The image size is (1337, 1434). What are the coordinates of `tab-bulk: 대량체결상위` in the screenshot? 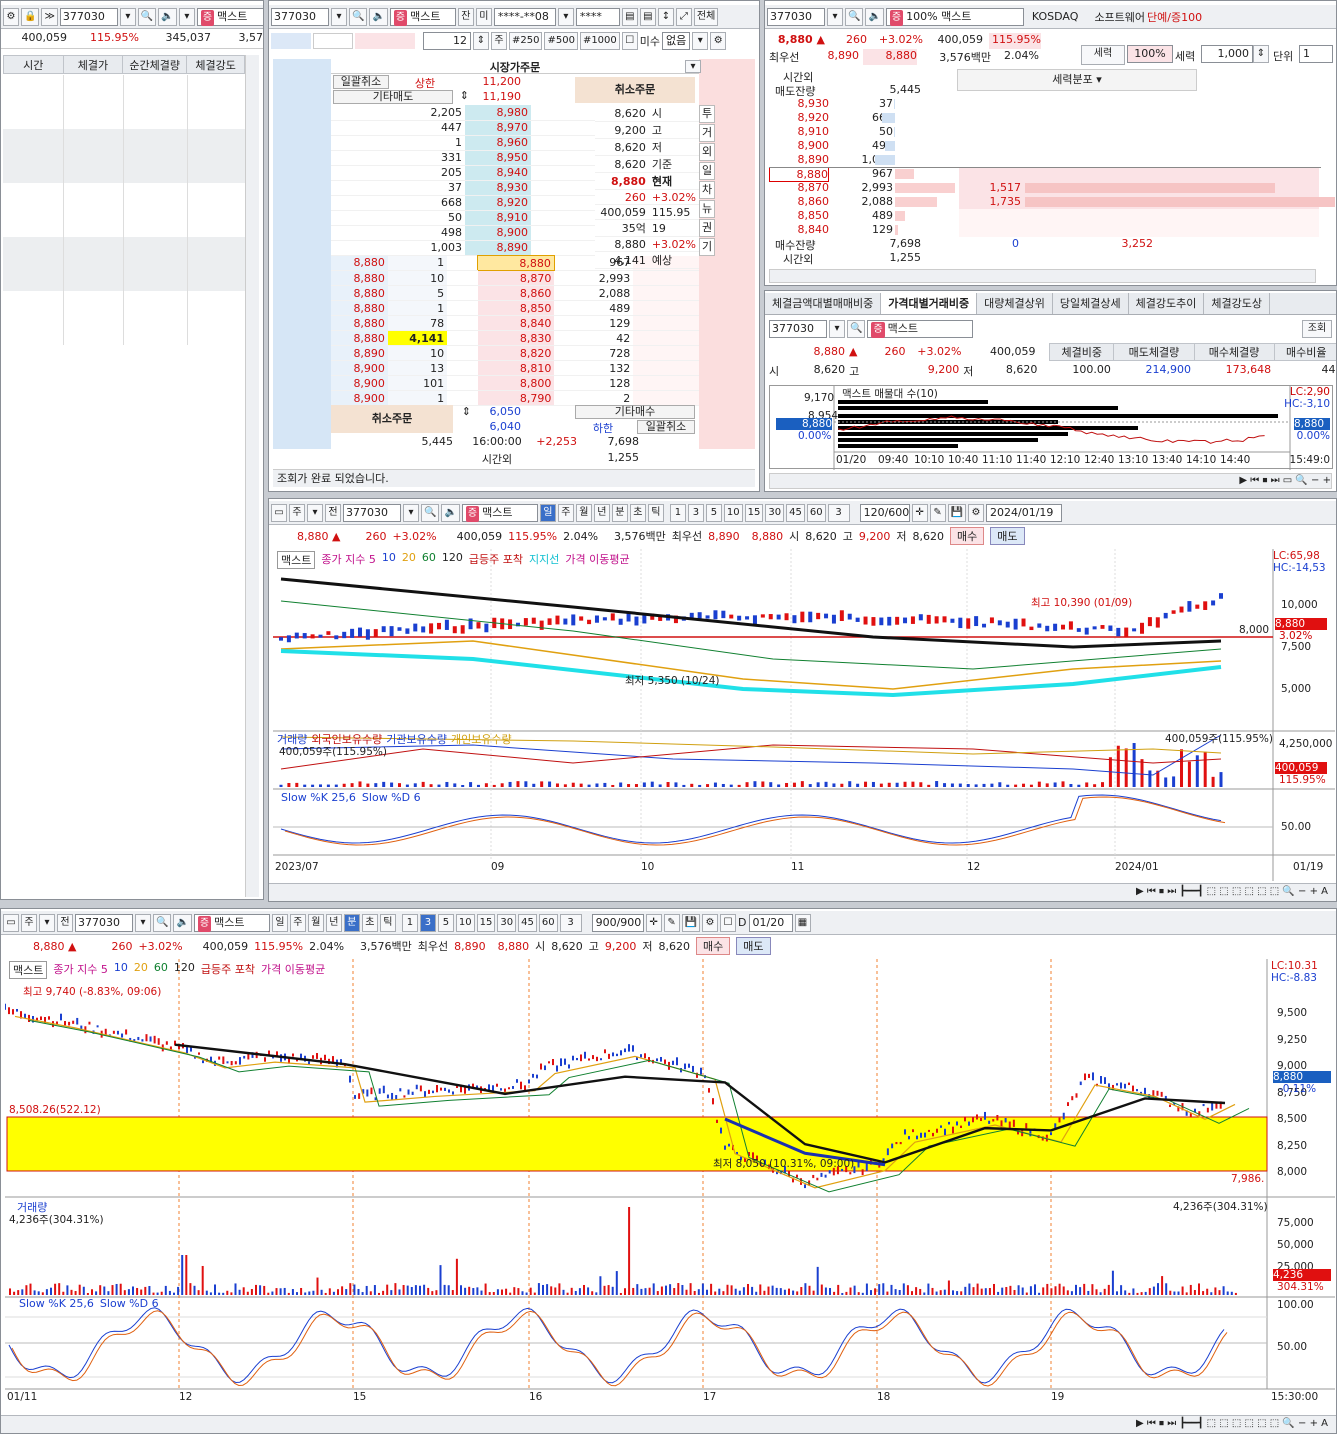 It's located at (1015, 303).